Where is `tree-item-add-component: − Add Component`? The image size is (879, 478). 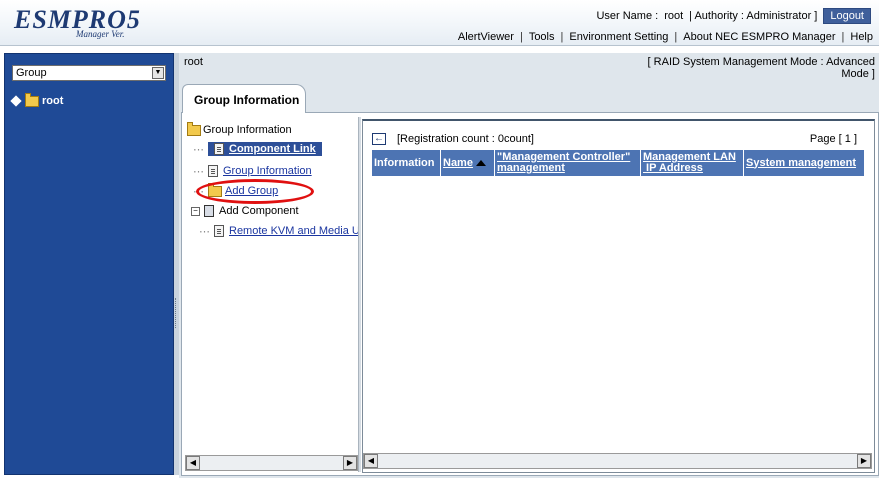
tree-item-add-component: − Add Component is located at coordinates (245, 211).